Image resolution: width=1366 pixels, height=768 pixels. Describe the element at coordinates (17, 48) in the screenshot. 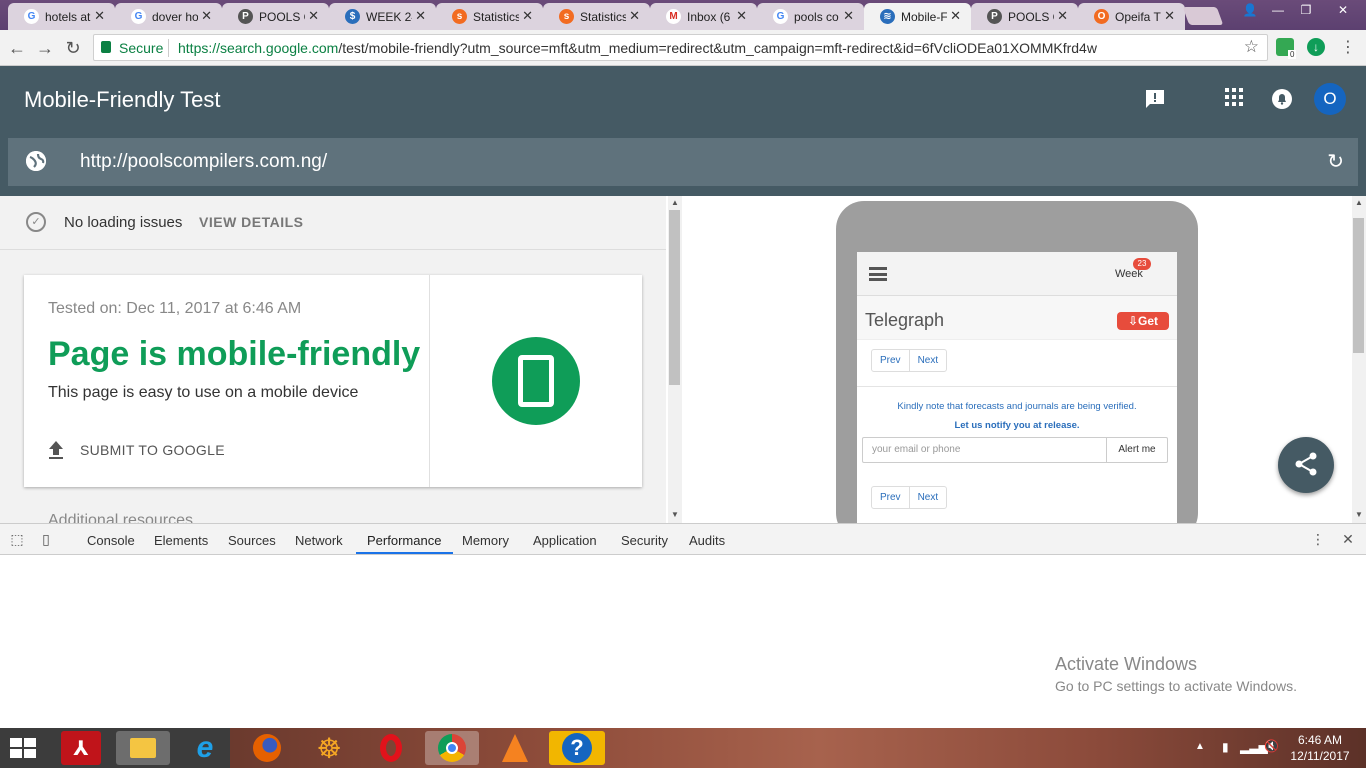

I see `back-icon: ←` at that location.